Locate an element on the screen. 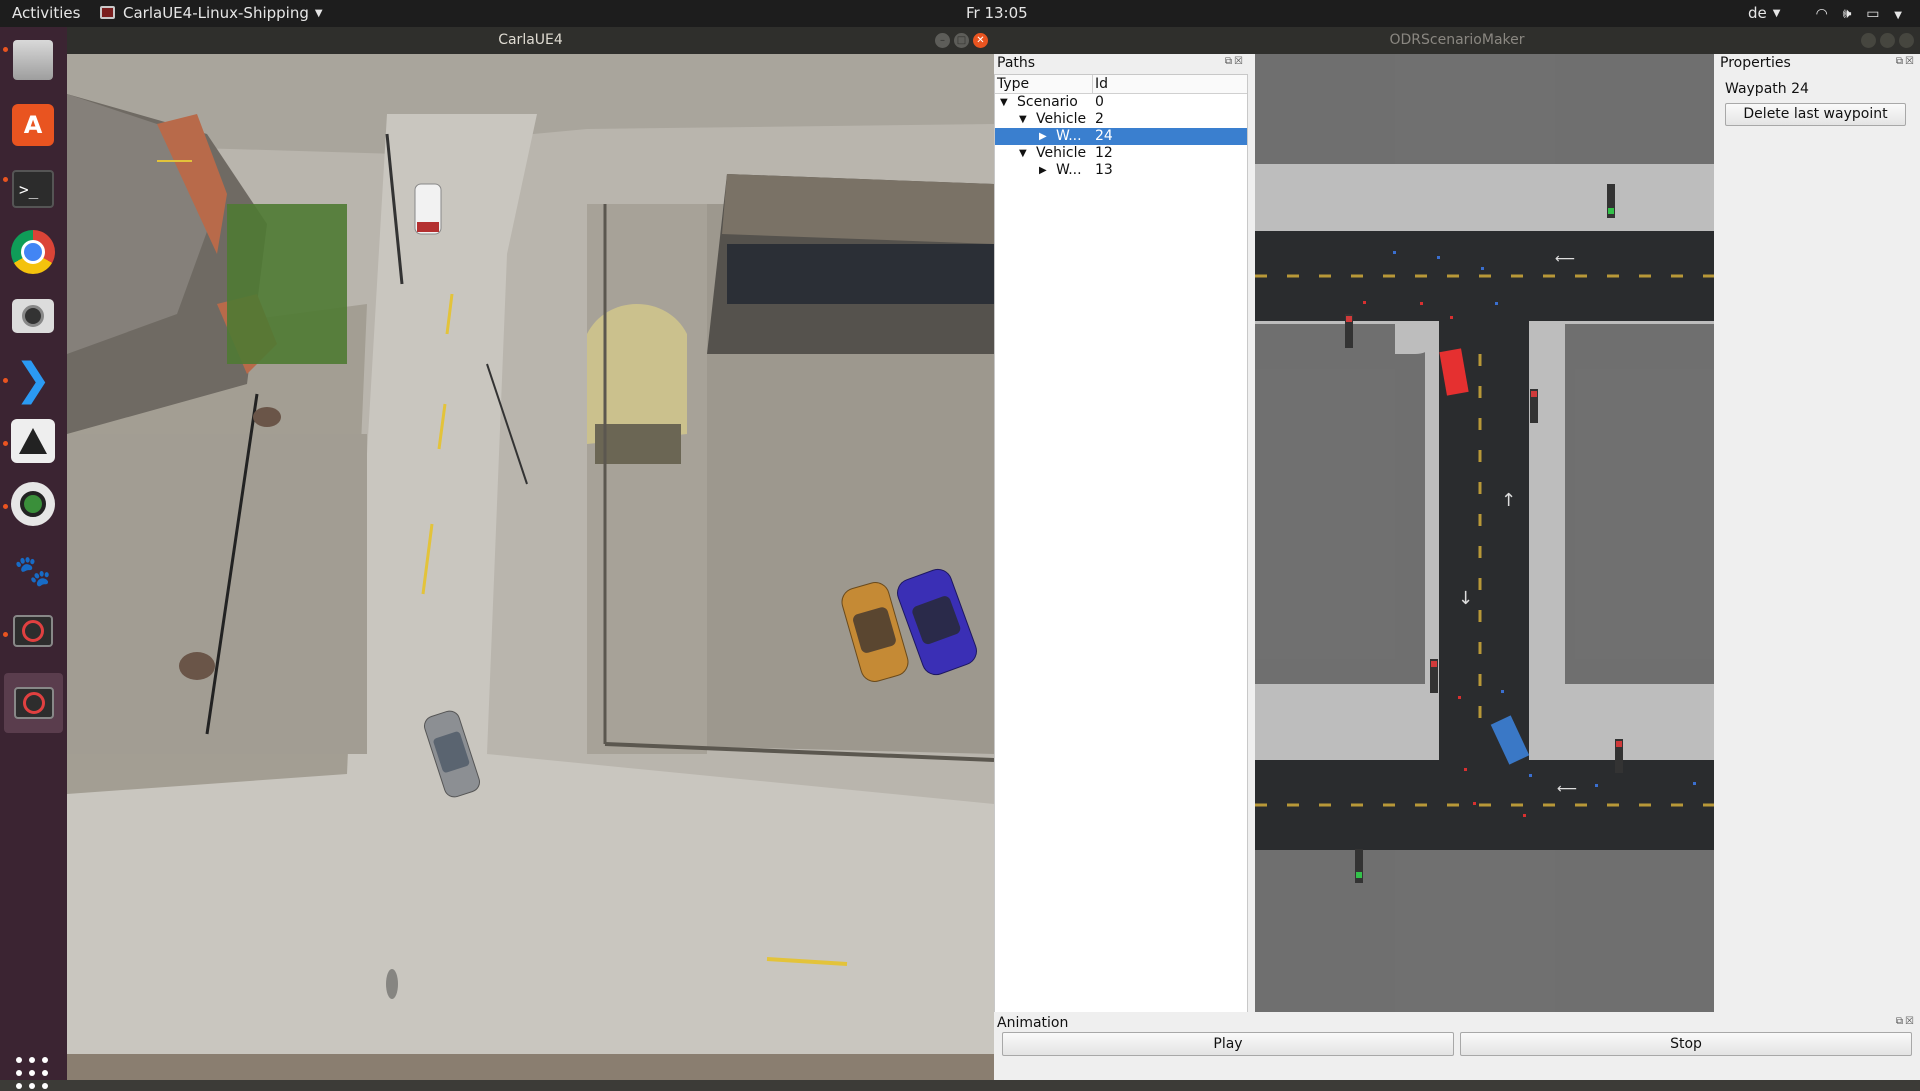 Image resolution: width=1920 pixels, height=1091 pixels. inkscape-icon is located at coordinates (33, 441).